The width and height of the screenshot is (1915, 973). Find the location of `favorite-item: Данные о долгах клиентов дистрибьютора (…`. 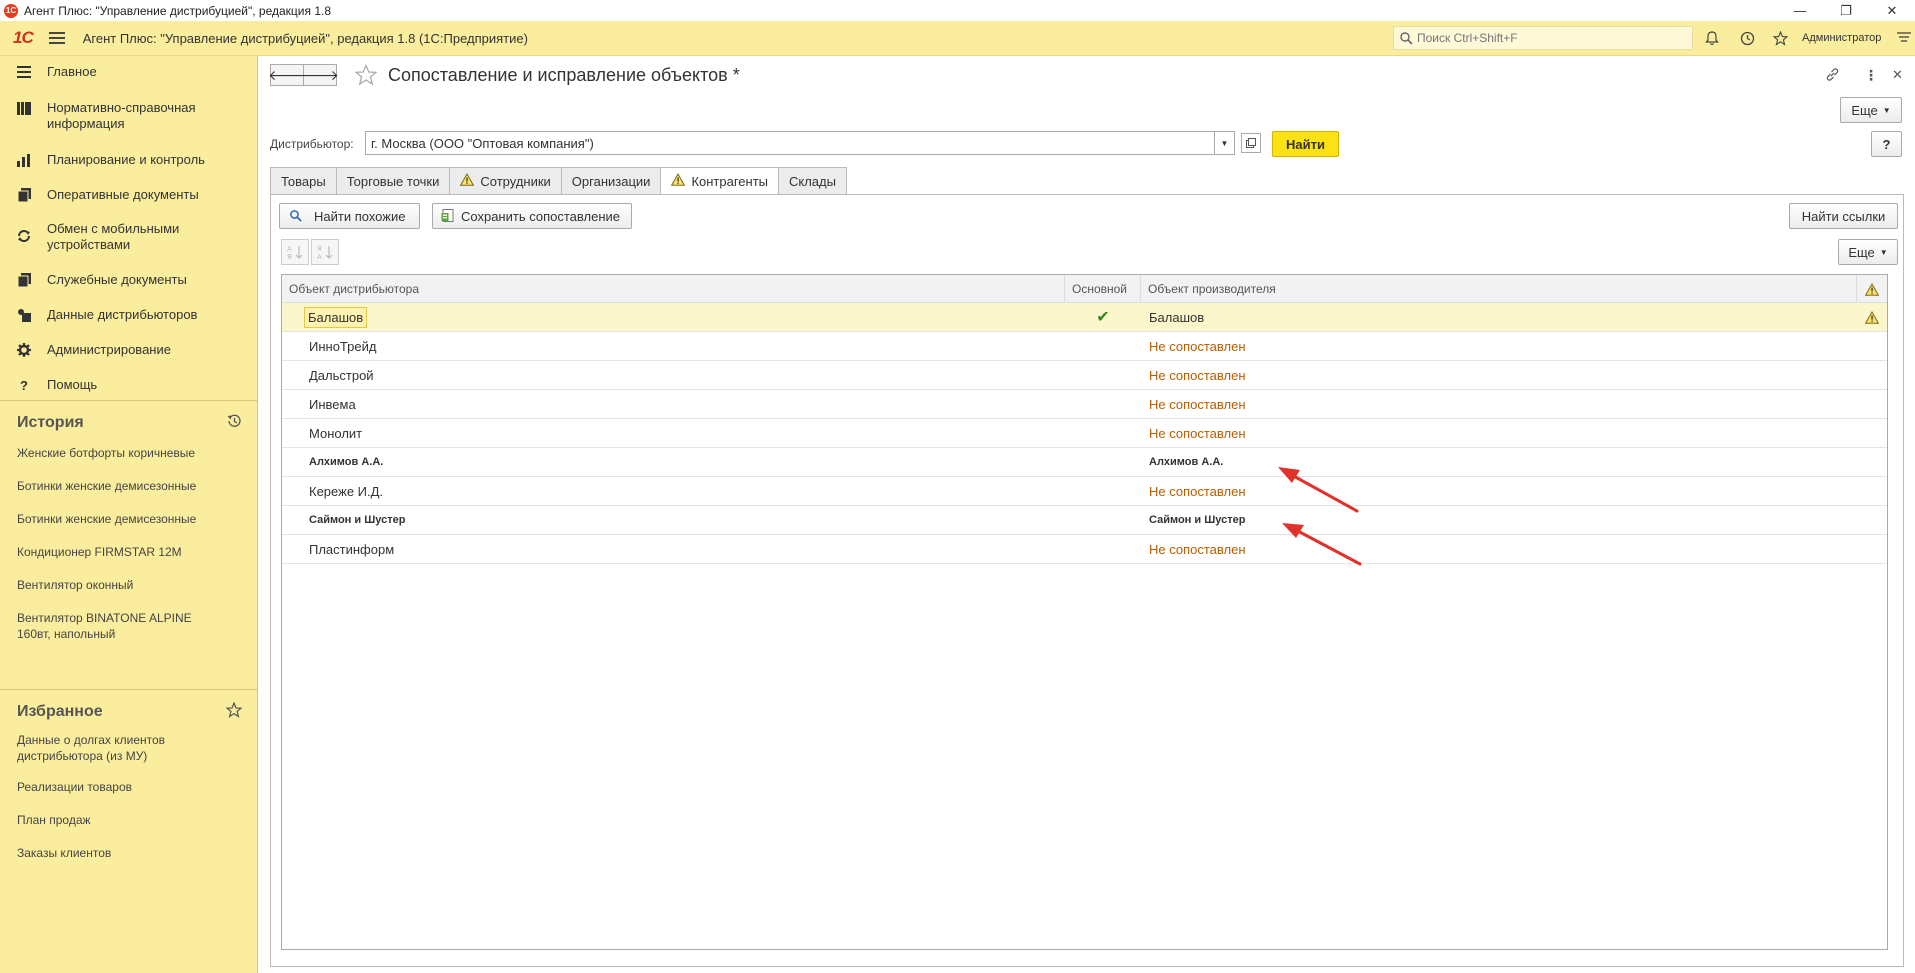

favorite-item: Данные о долгах клиентов дистрибьютора (… is located at coordinates (107, 748).